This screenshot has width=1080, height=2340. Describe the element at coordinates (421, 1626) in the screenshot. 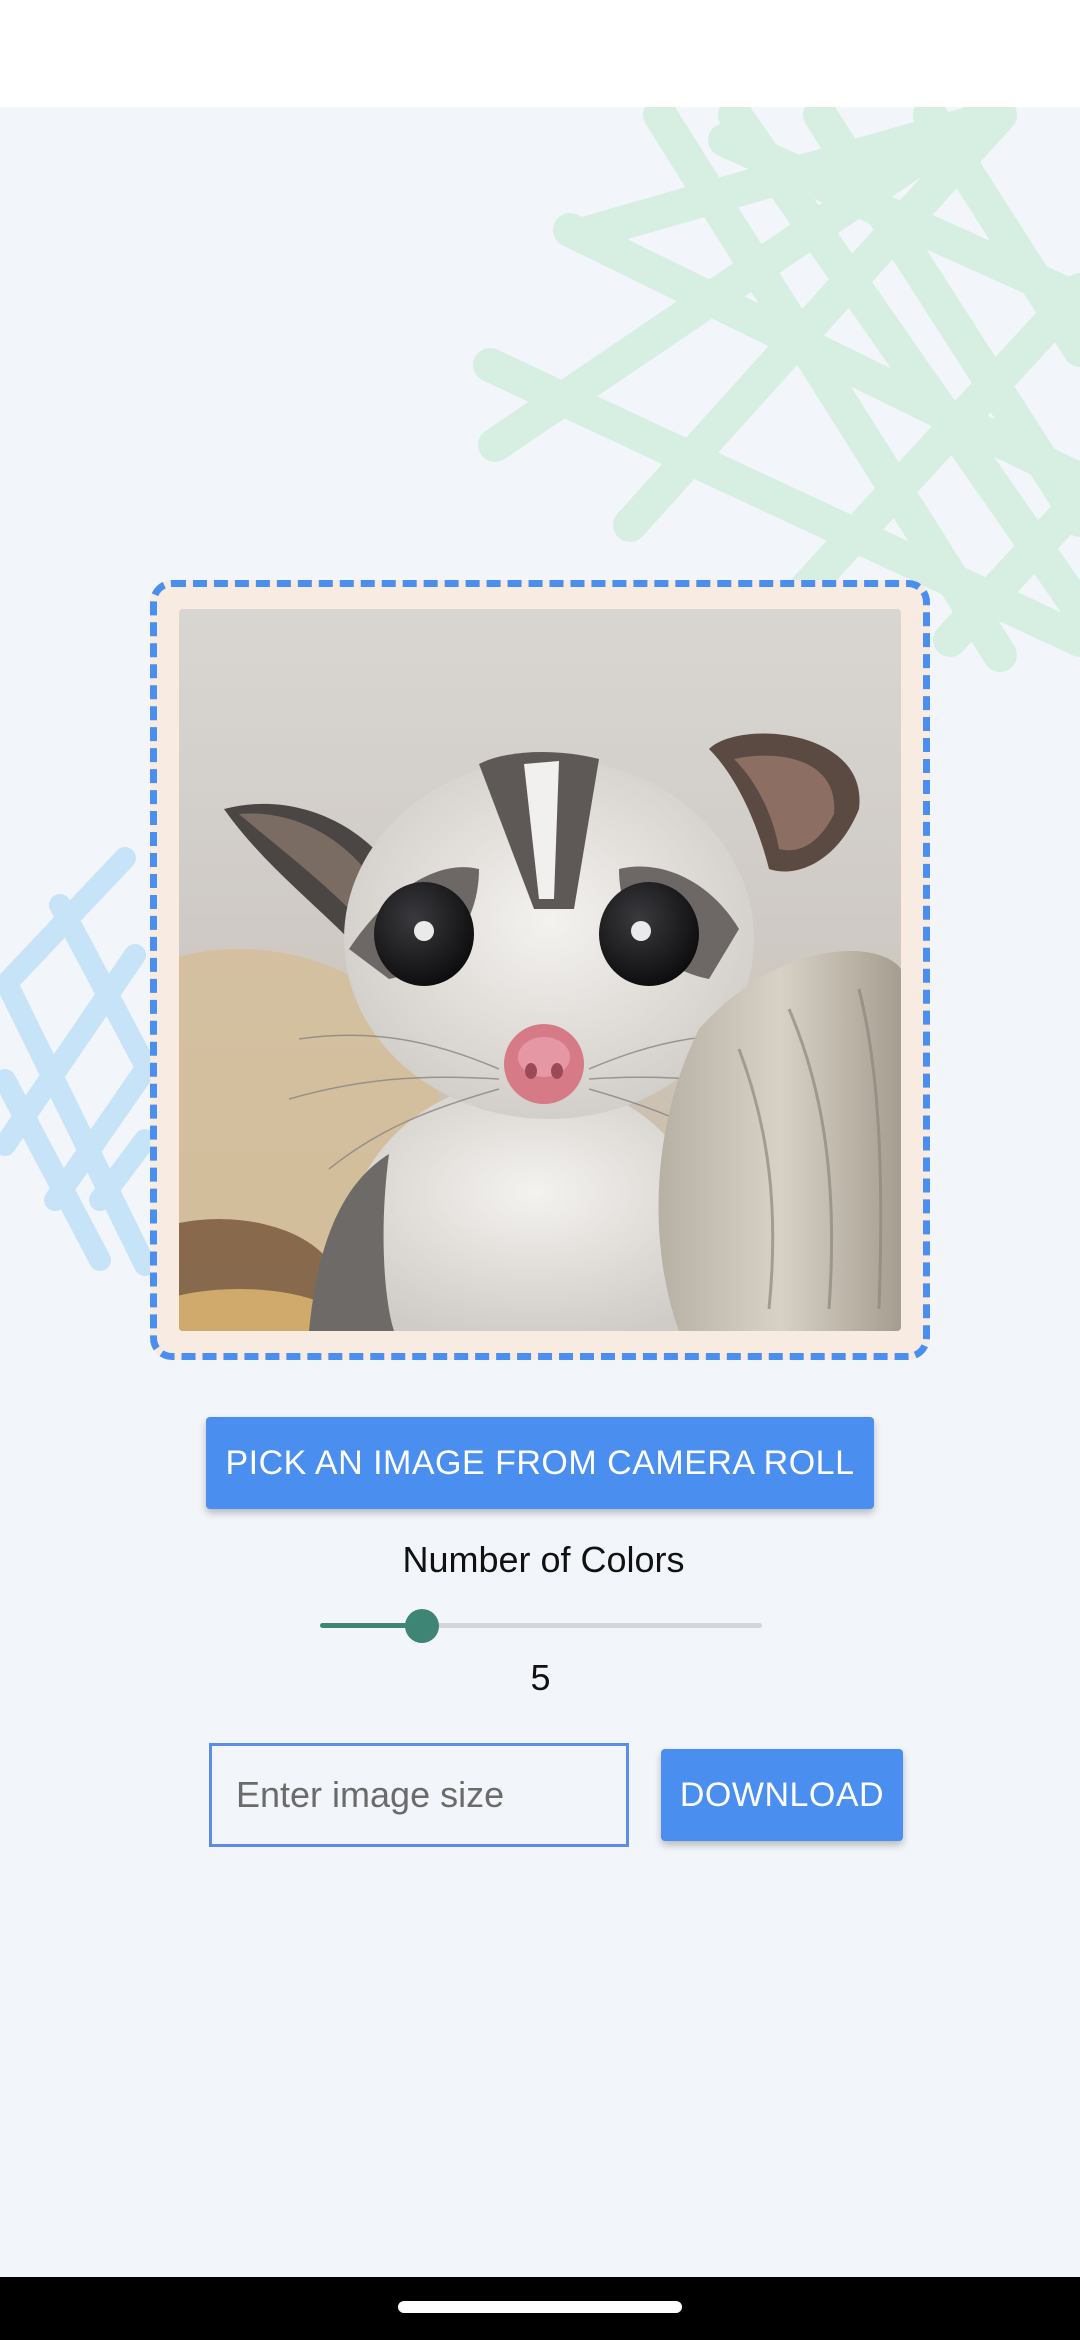

I see `slider-thumb` at that location.